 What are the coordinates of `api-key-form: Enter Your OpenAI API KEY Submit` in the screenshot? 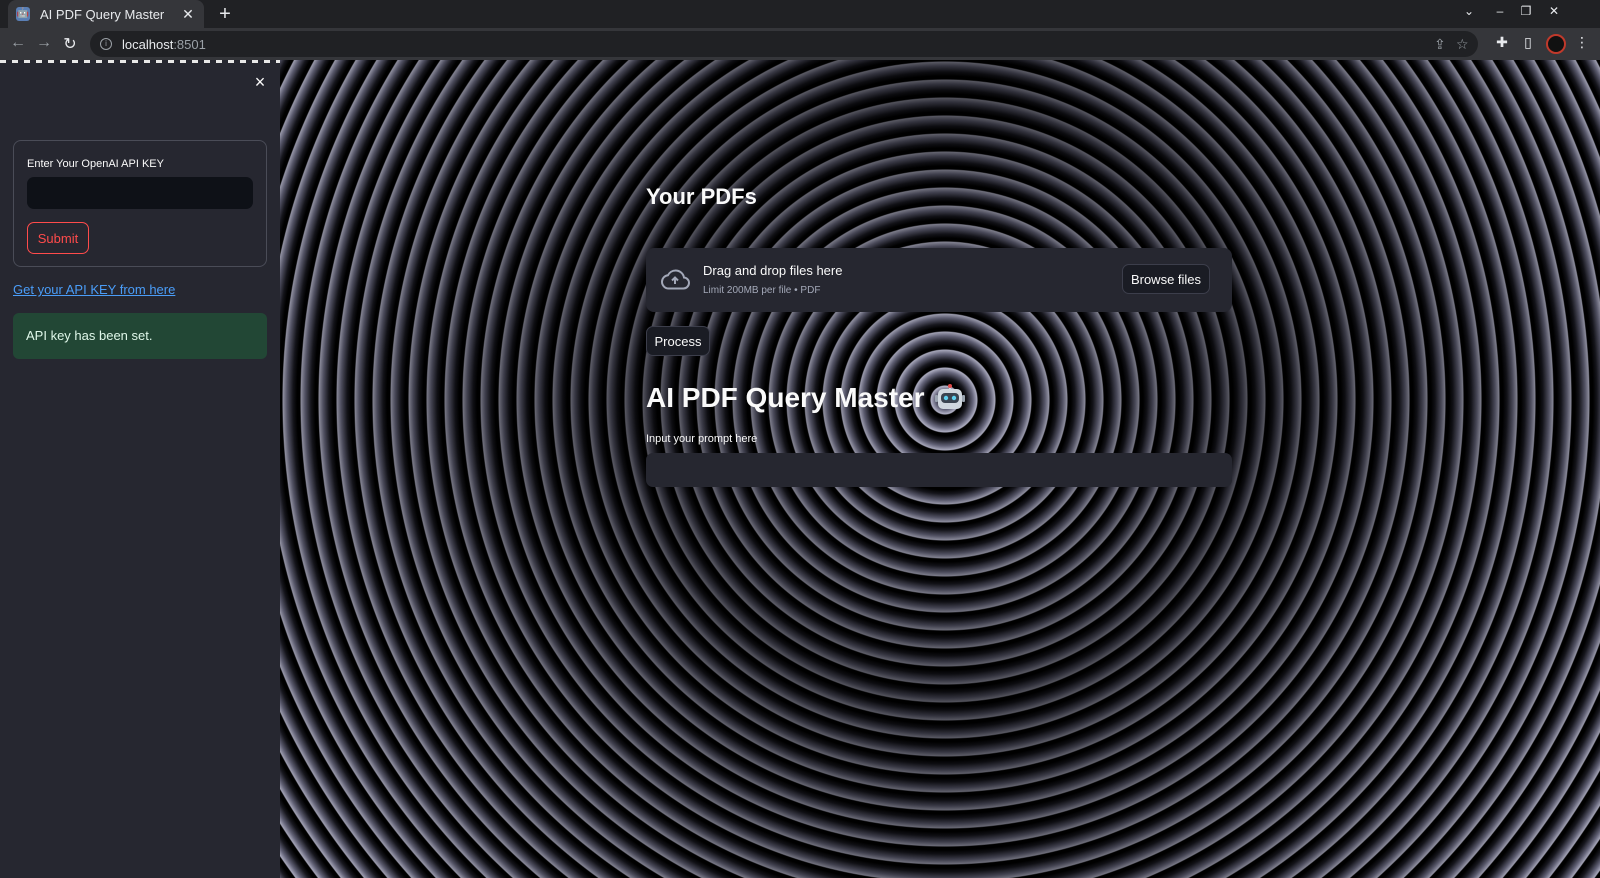 It's located at (140, 203).